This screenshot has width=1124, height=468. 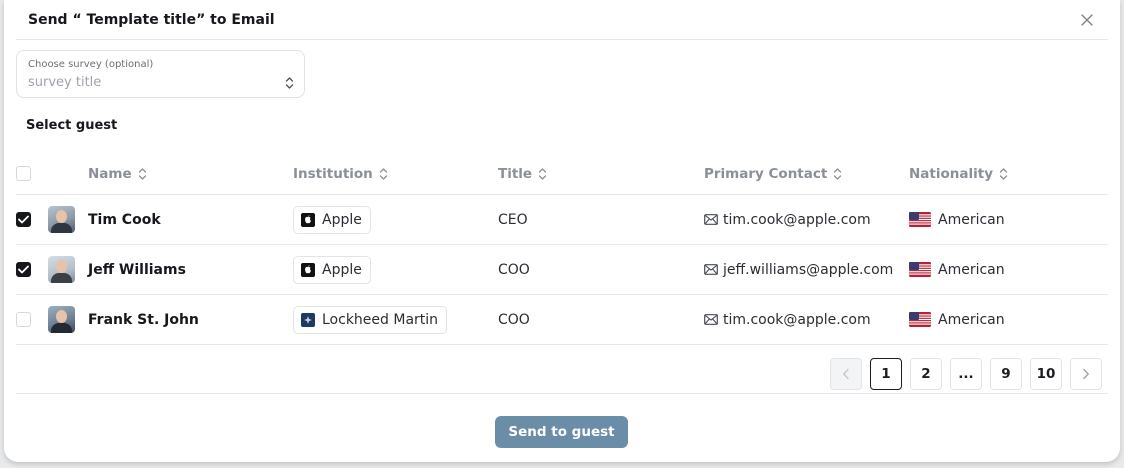 What do you see at coordinates (23, 173) in the screenshot?
I see `select-all-checkbox` at bounding box center [23, 173].